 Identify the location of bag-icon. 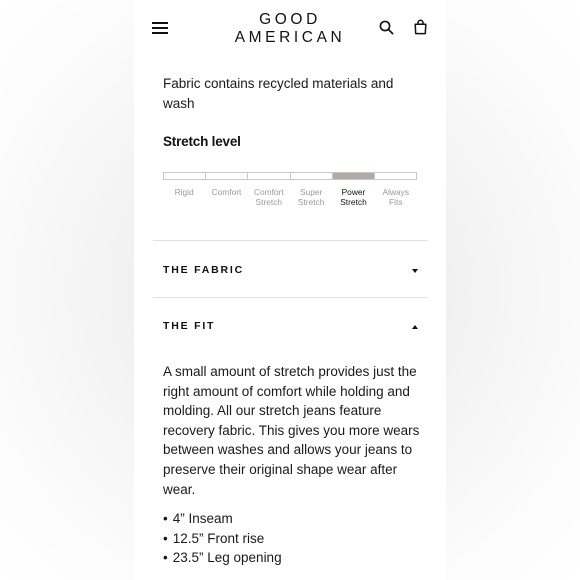
(420, 27).